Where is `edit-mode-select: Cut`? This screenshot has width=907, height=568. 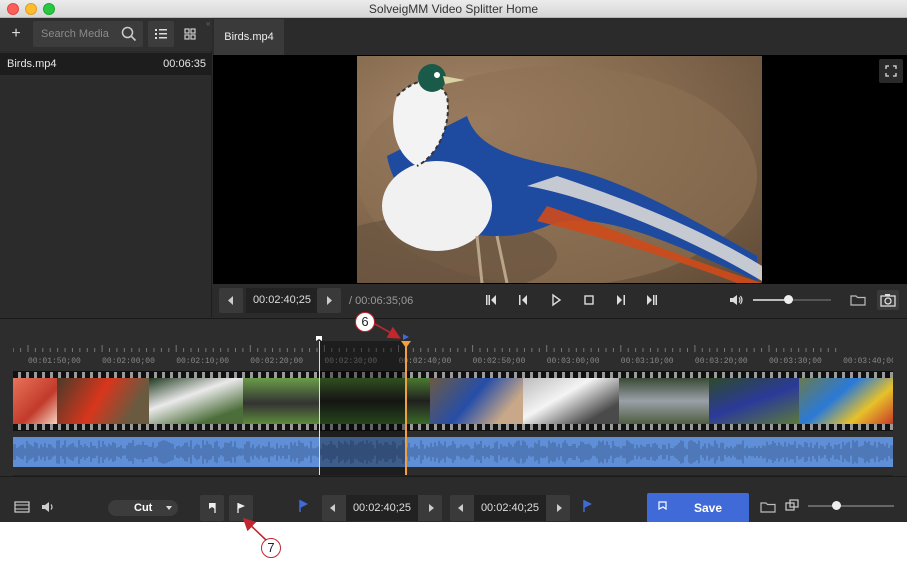 edit-mode-select: Cut is located at coordinates (143, 508).